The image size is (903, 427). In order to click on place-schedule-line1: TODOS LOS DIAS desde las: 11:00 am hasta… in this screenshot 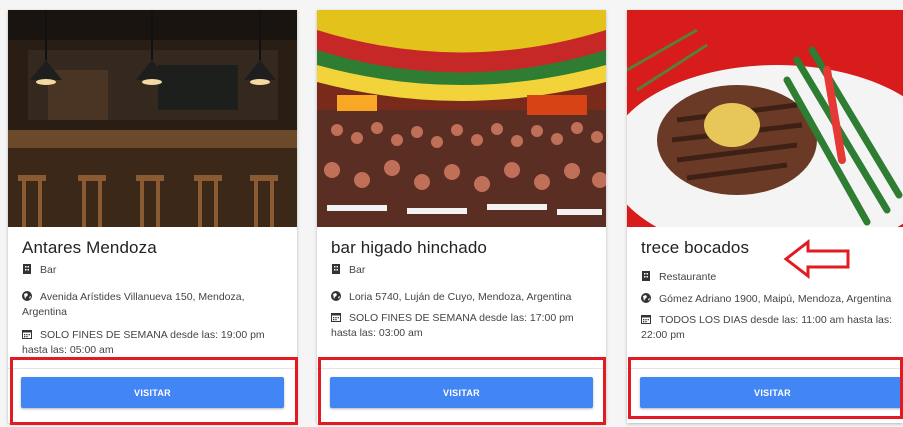, I will do `click(776, 320)`.